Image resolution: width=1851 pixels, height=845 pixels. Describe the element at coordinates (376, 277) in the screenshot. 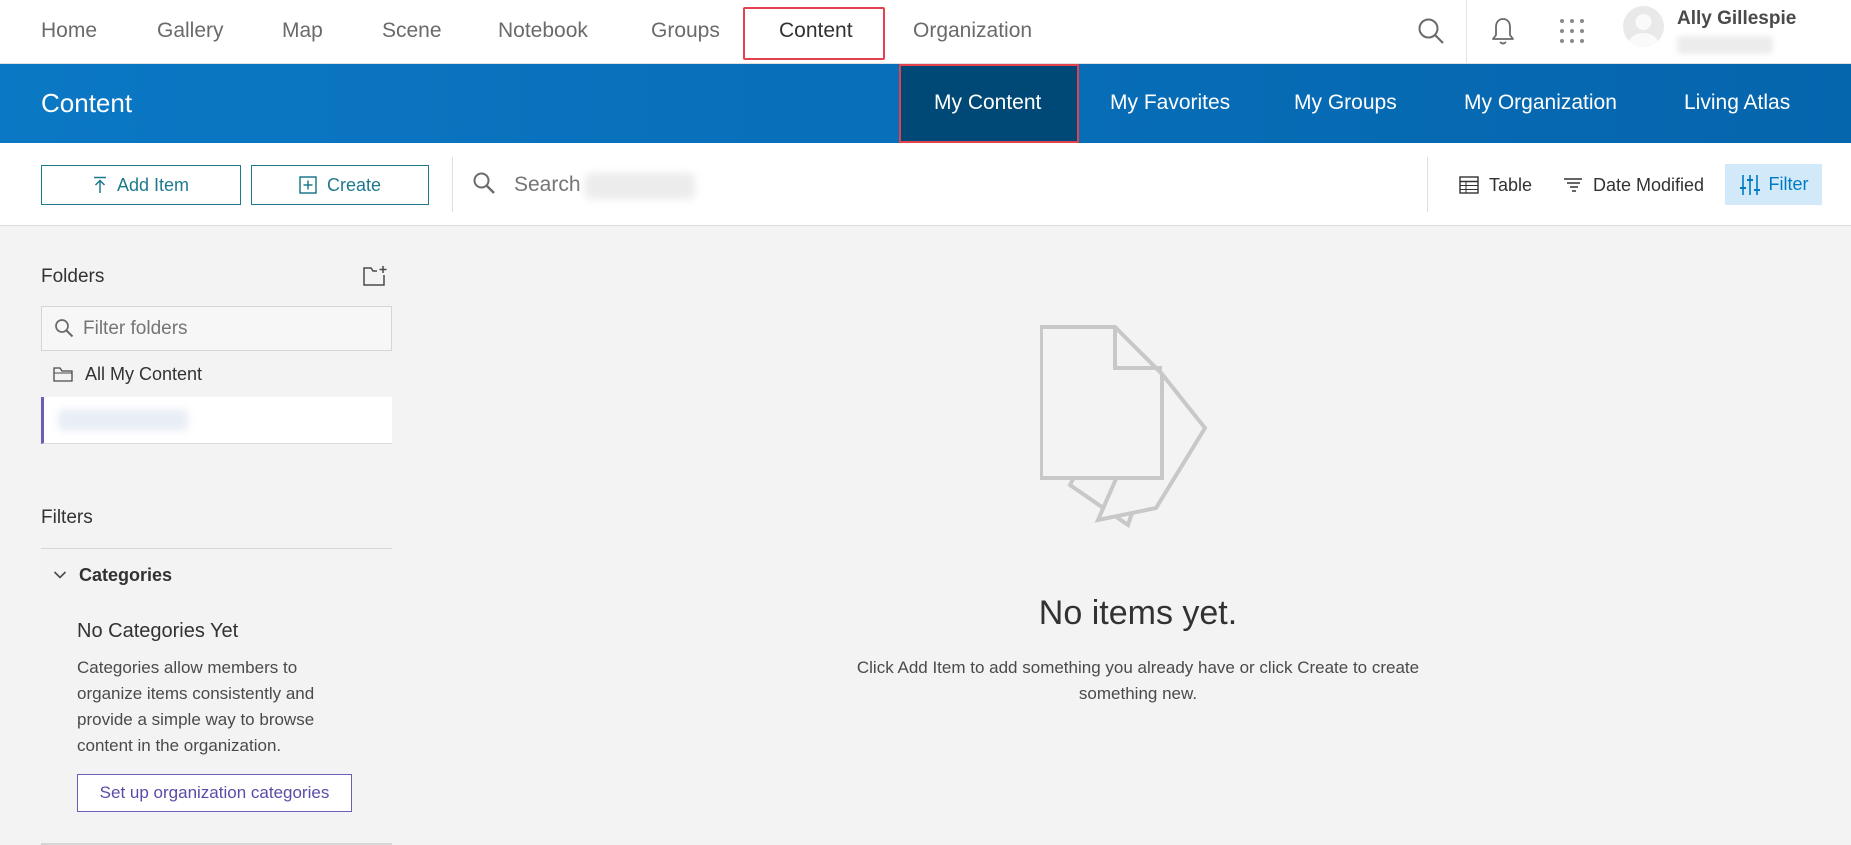

I see `new-folder-icon` at that location.